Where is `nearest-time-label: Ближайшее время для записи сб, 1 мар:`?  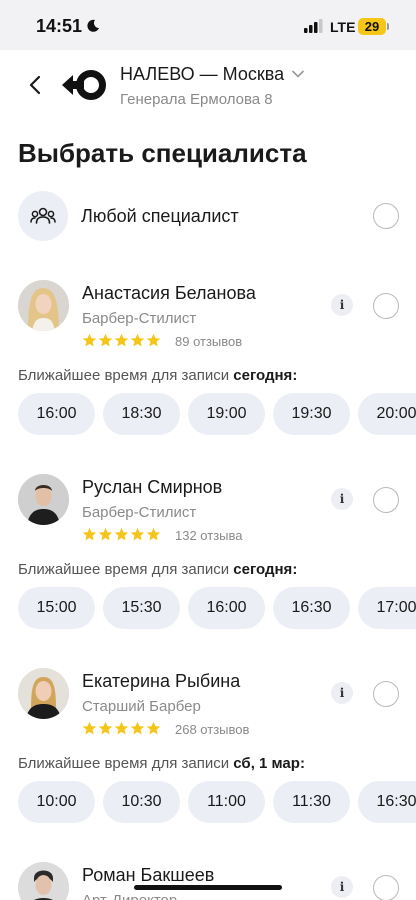
nearest-time-label: Ближайшее время для записи сб, 1 мар: is located at coordinates (161, 763).